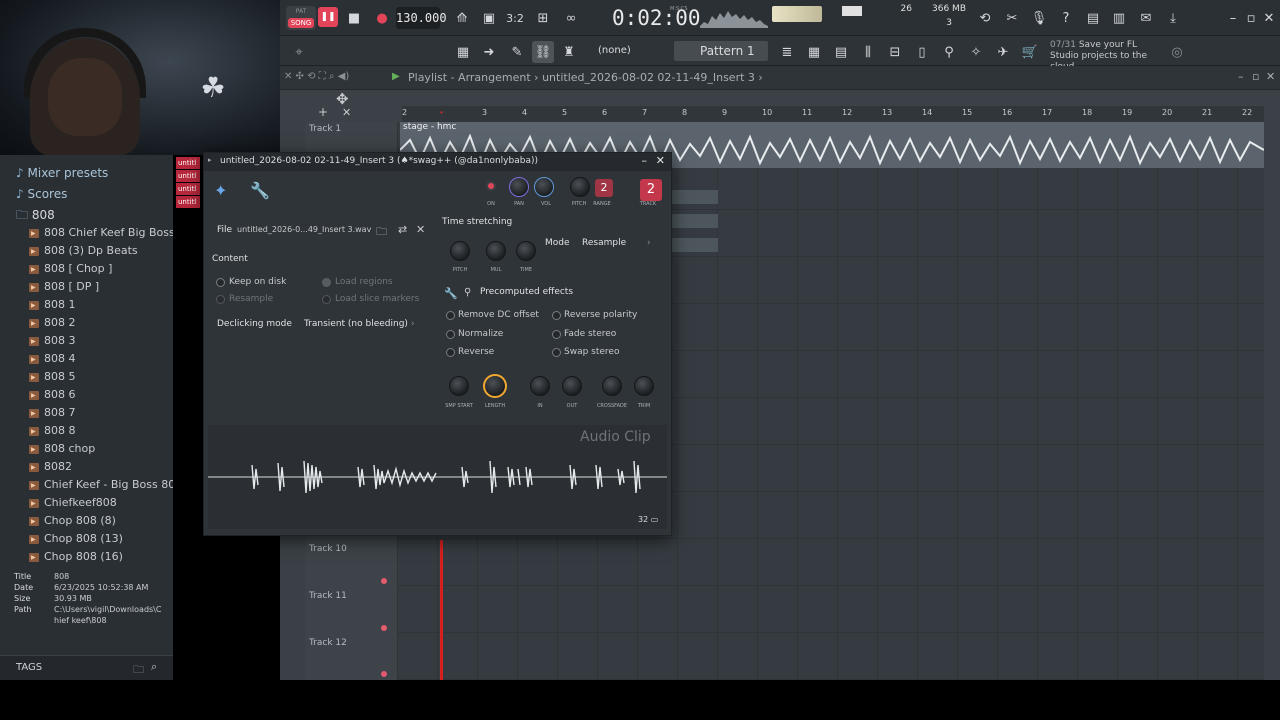 The height and width of the screenshot is (720, 1280). Describe the element at coordinates (895, 52) in the screenshot. I see `browser-icon: ⊟` at that location.